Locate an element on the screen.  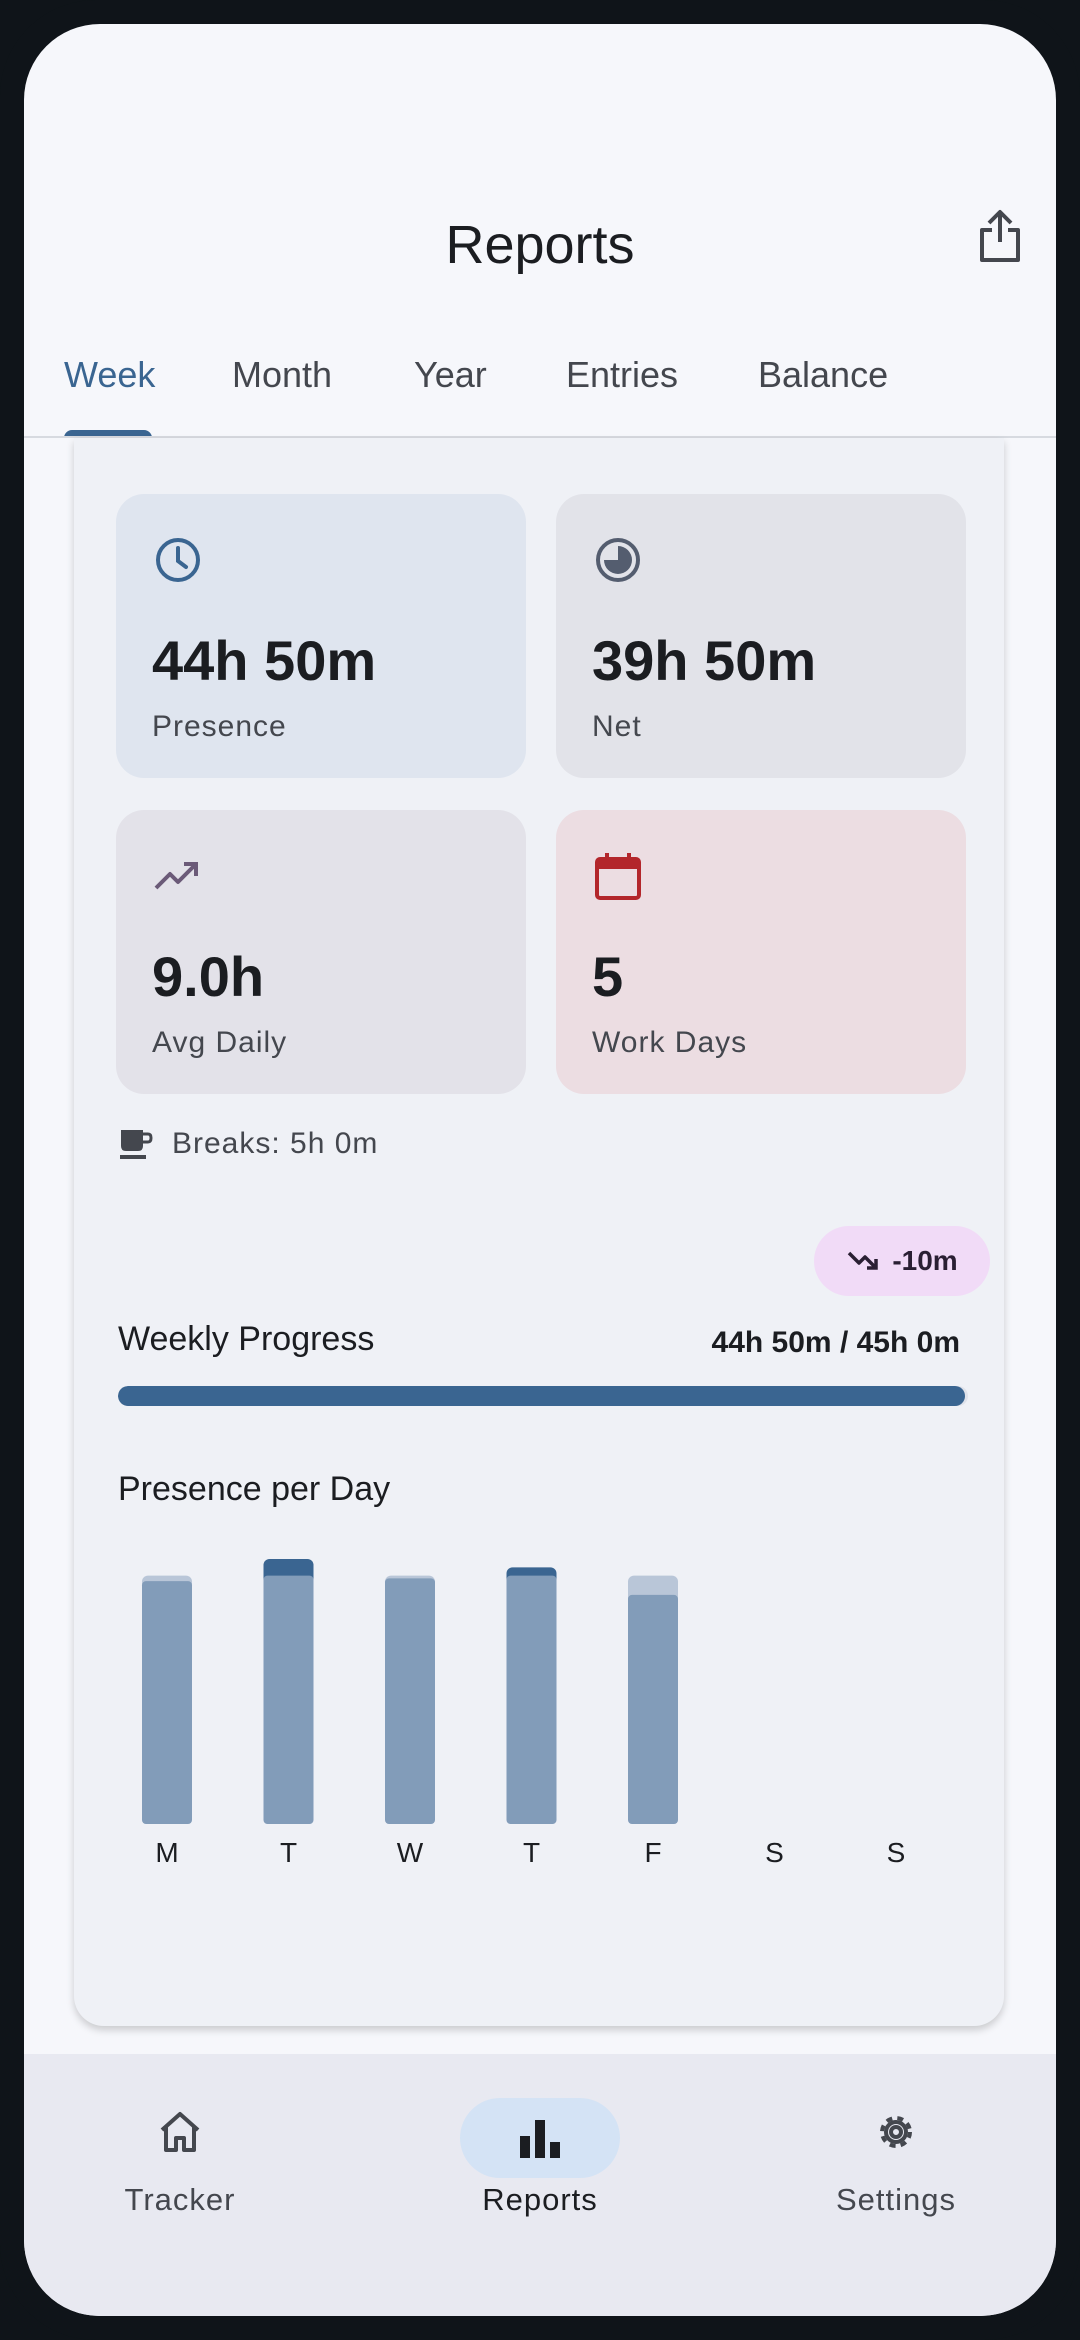
tab-year: Year is located at coordinates (450, 375).